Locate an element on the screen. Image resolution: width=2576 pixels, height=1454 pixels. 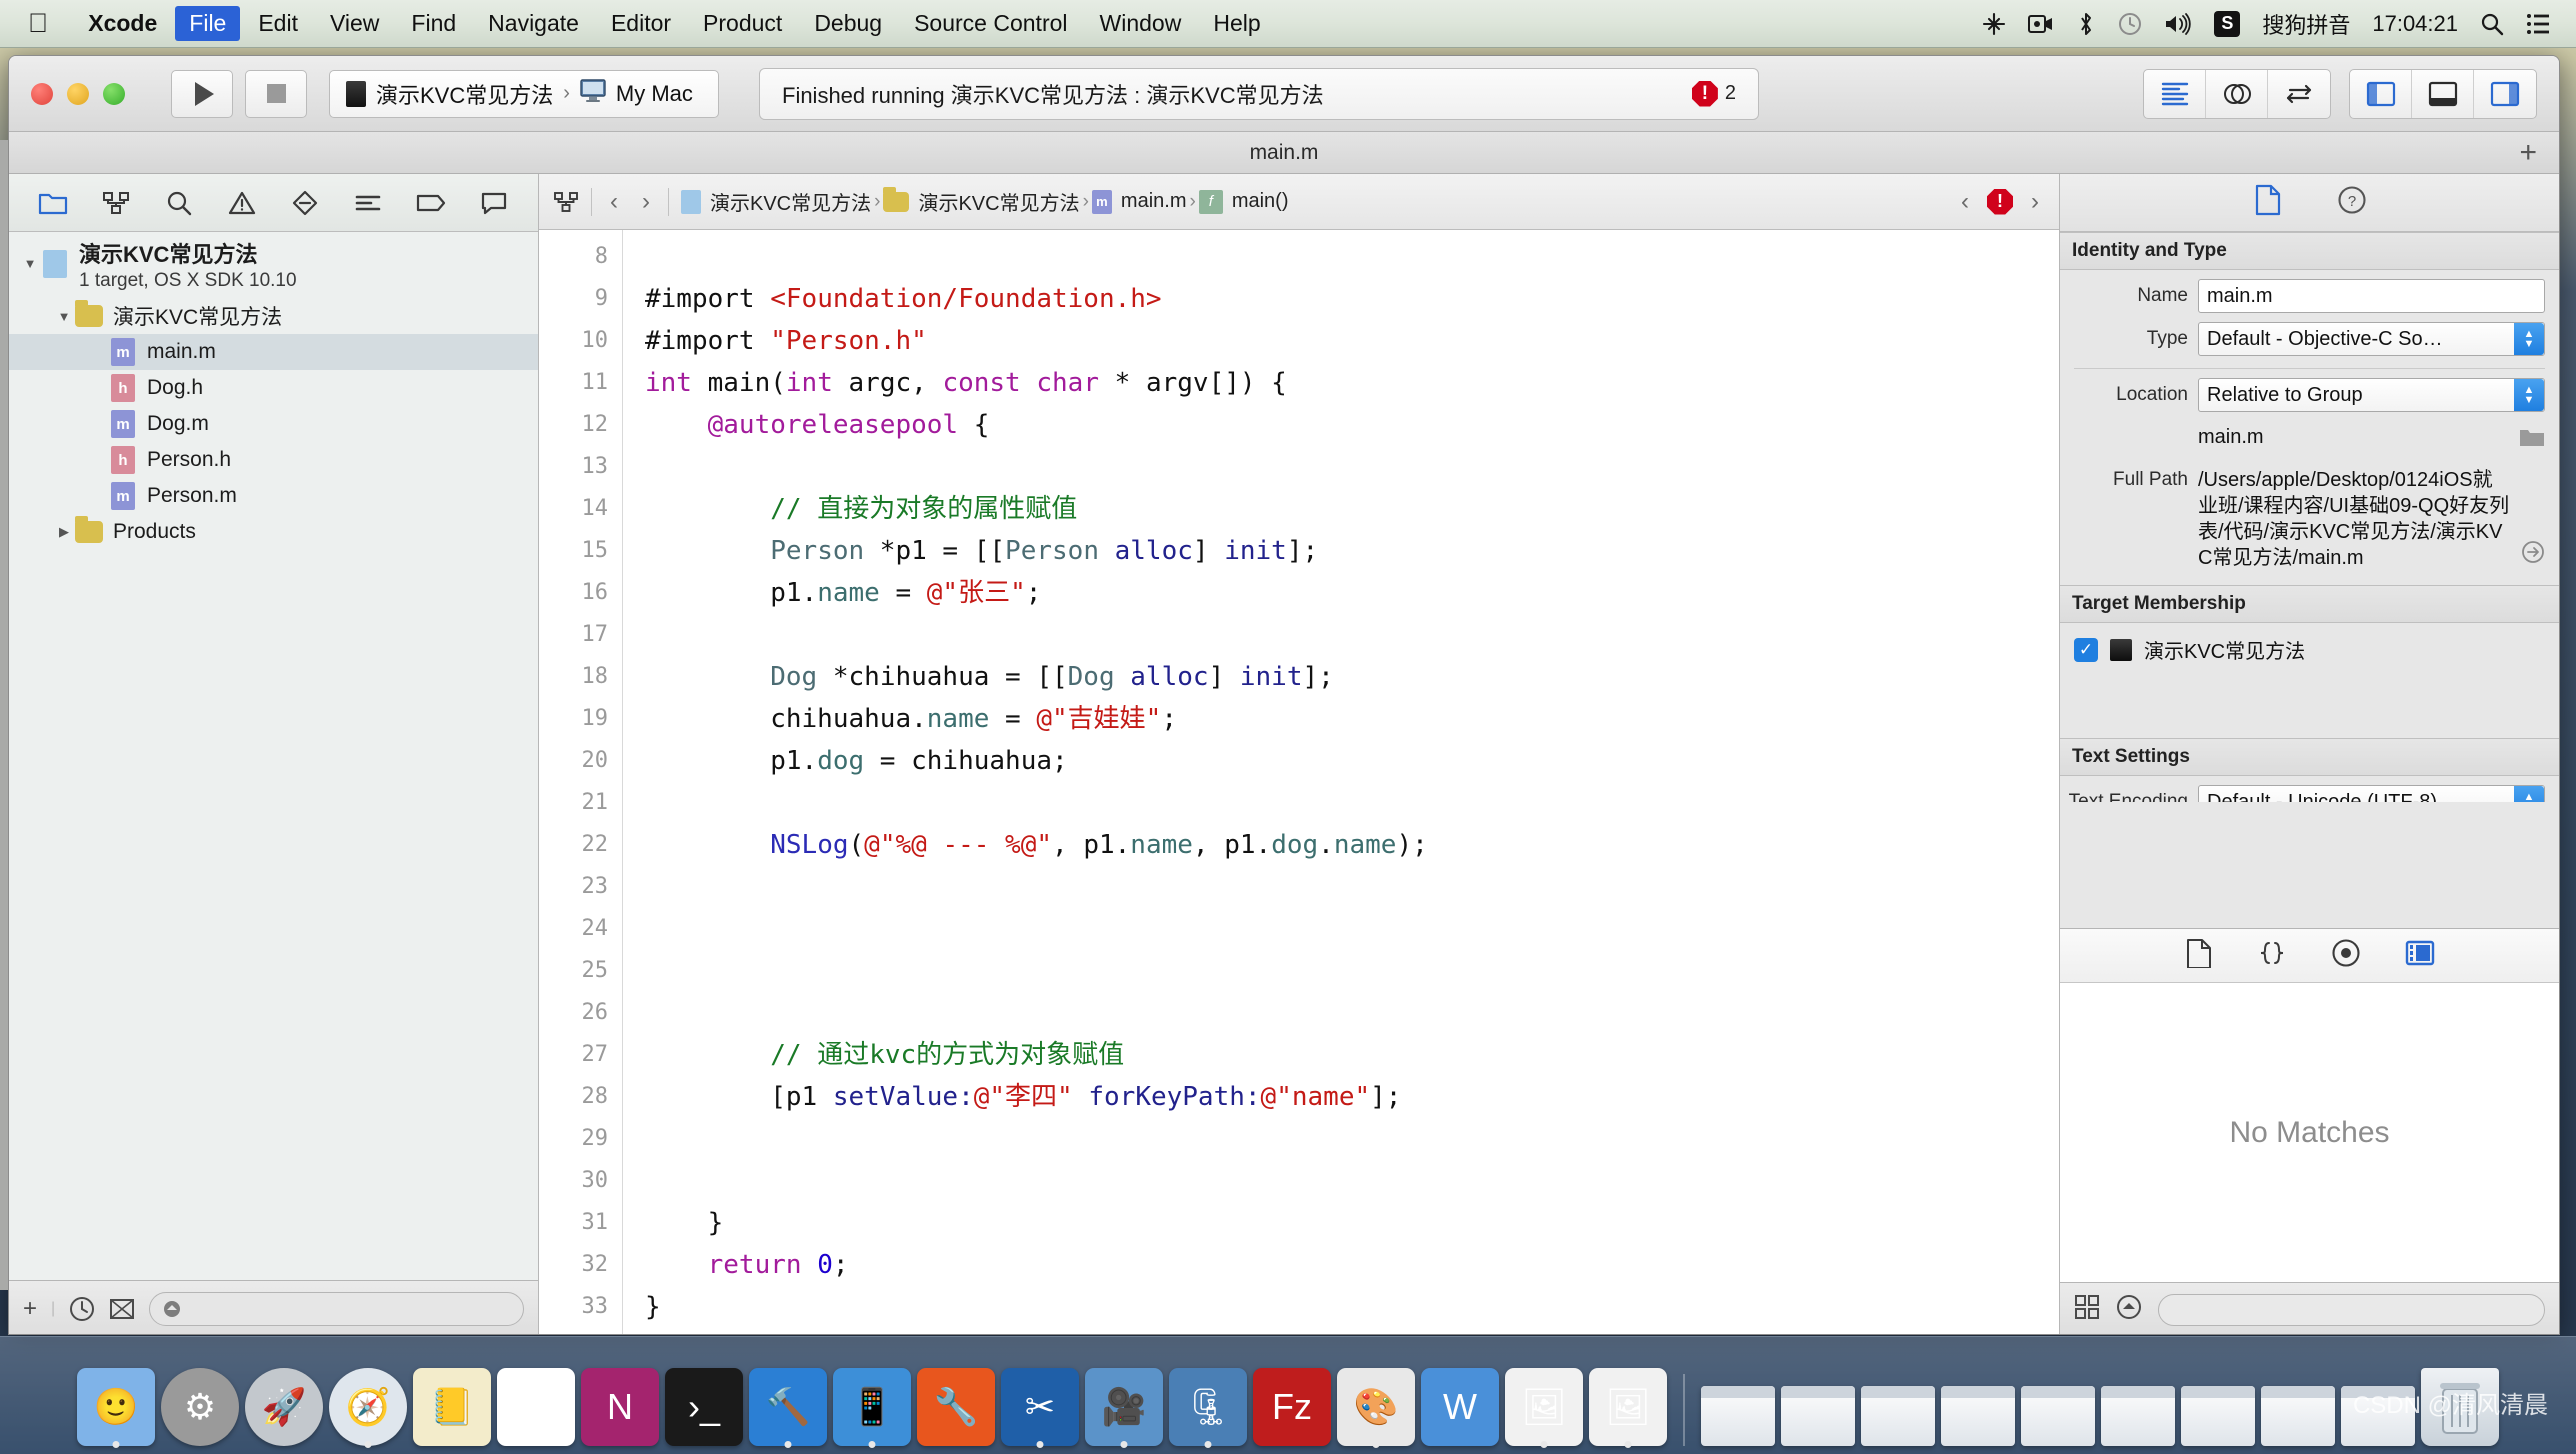
text-encoding-select: Default - Unicode (UTF-8) ▲▼ is located at coordinates (2371, 793).